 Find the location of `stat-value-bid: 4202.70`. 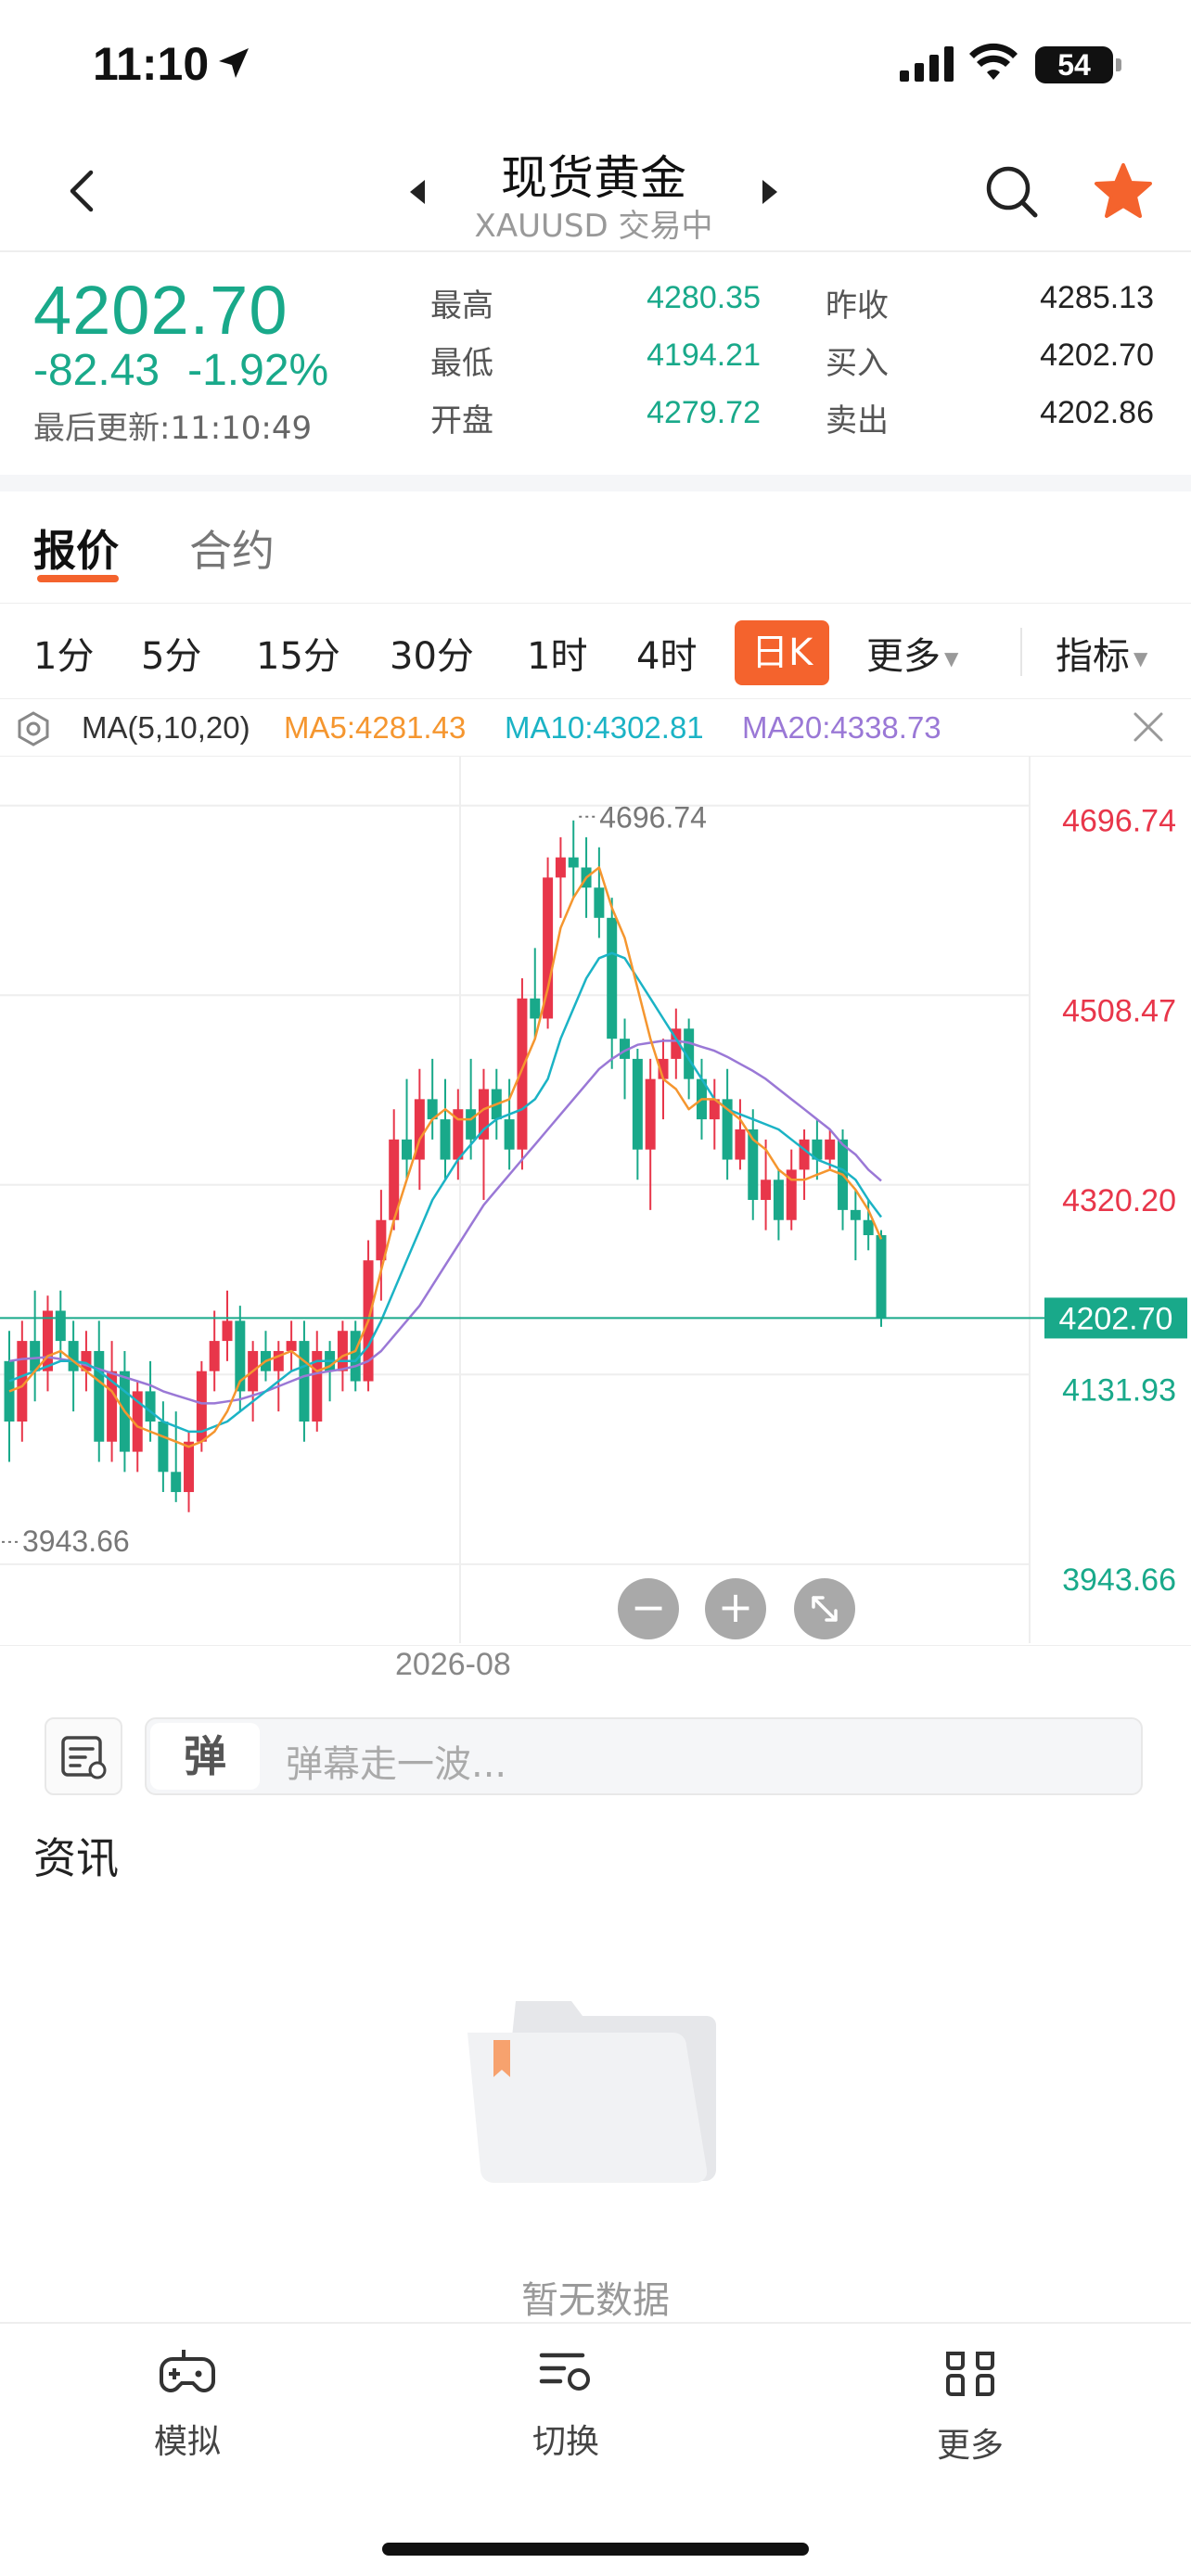

stat-value-bid: 4202.70 is located at coordinates (1097, 355).